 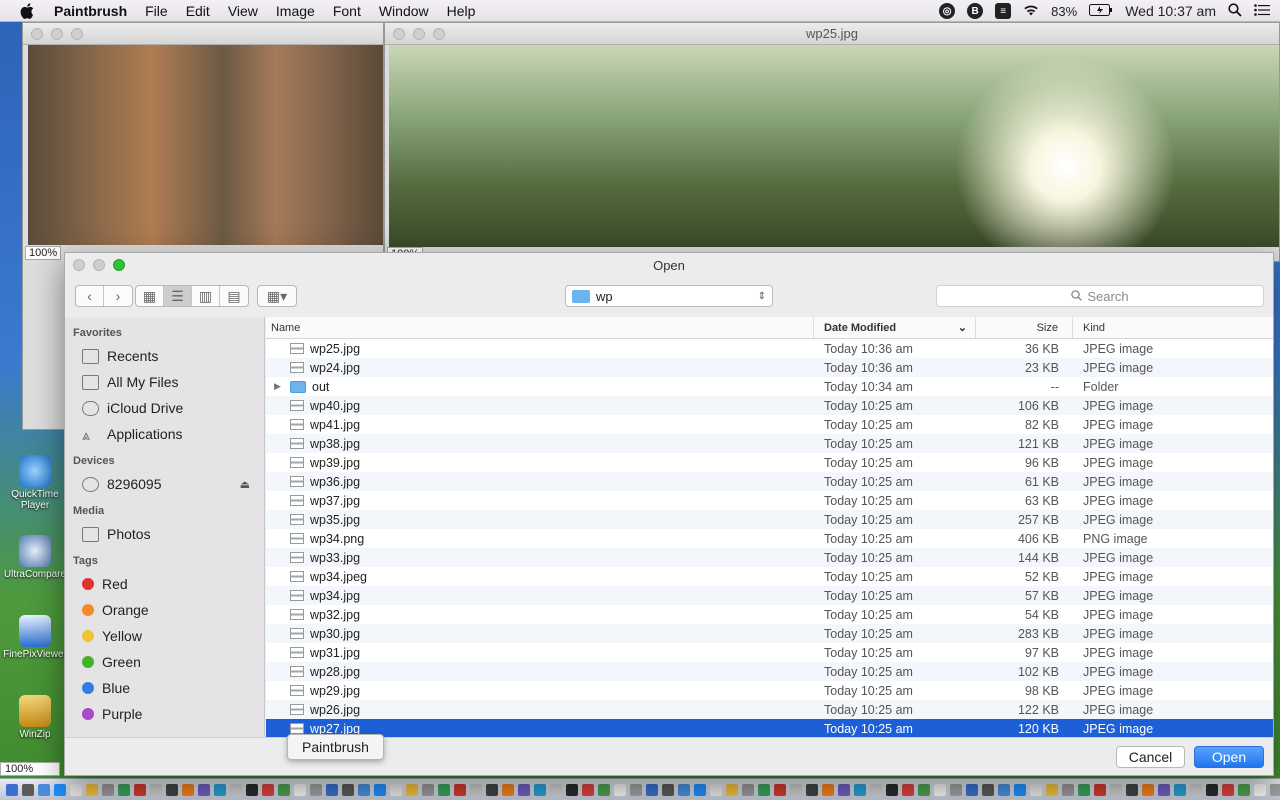 I want to click on menu-file: File, so click(x=156, y=11).